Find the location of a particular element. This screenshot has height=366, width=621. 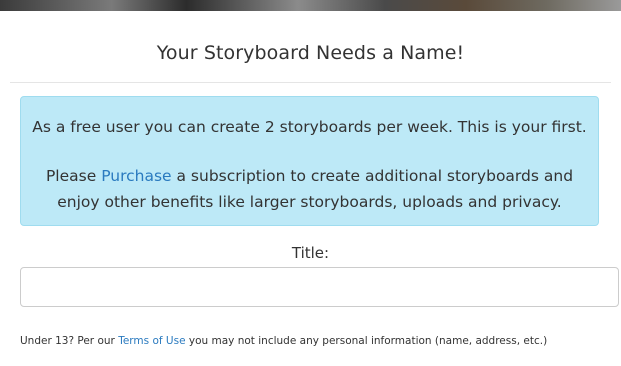

title-input is located at coordinates (319, 287).